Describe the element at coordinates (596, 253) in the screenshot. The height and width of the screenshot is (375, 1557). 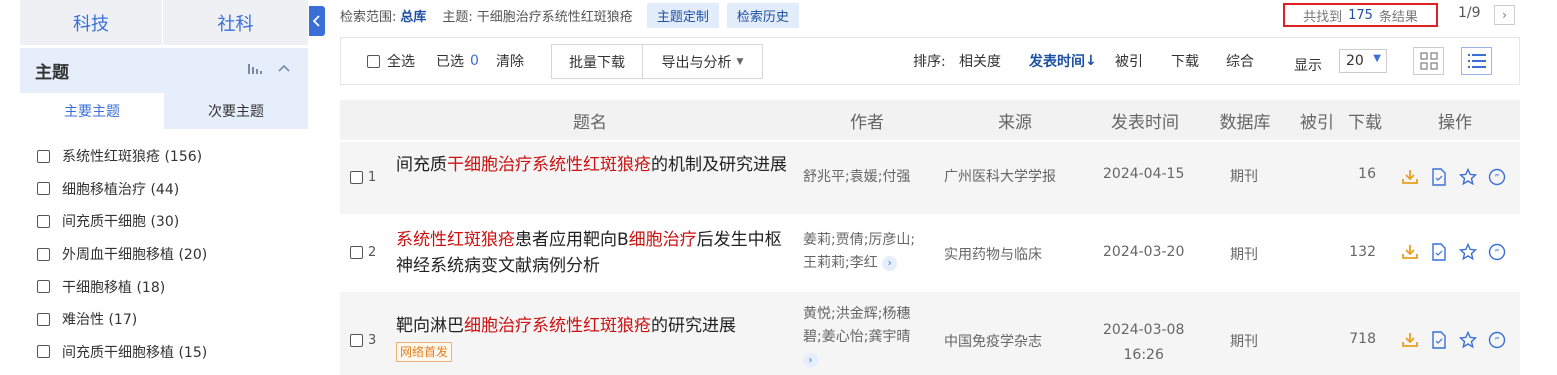
I see `article-title-link: 系统性红斑狼疮患者应用靶向B细胞治疗后发生中枢神经系统病变文献病例分析` at that location.